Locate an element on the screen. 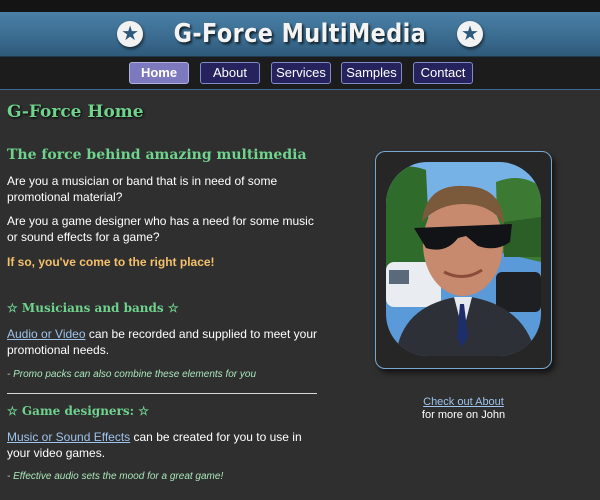 This screenshot has height=500, width=600. section-divider is located at coordinates (162, 393).